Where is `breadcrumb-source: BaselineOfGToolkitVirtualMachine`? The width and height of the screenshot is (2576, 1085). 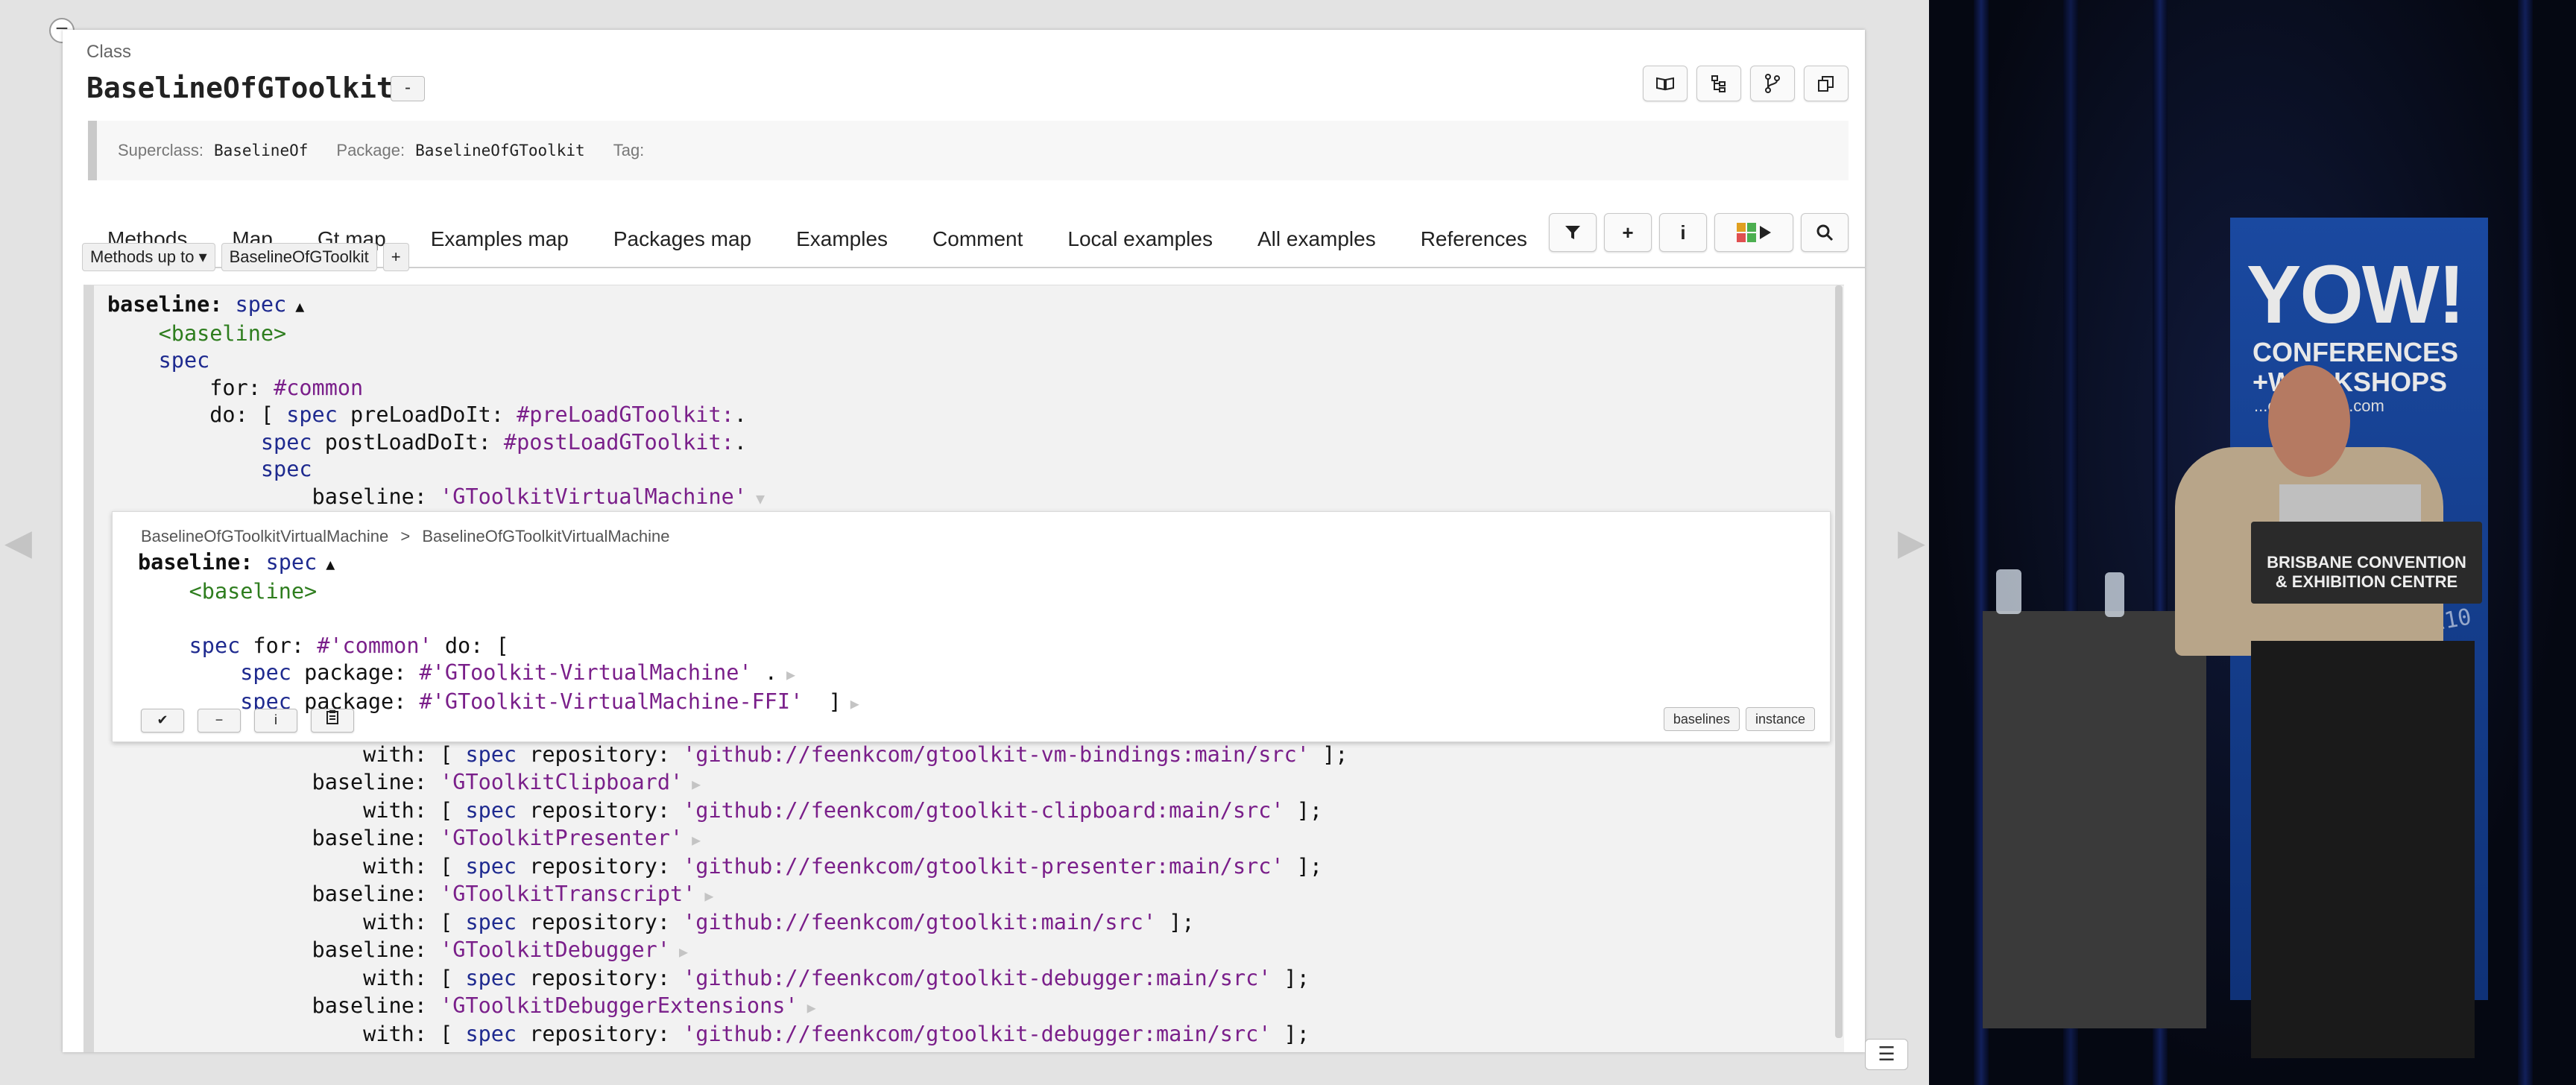
breadcrumb-source: BaselineOfGToolkitVirtualMachine is located at coordinates (264, 536).